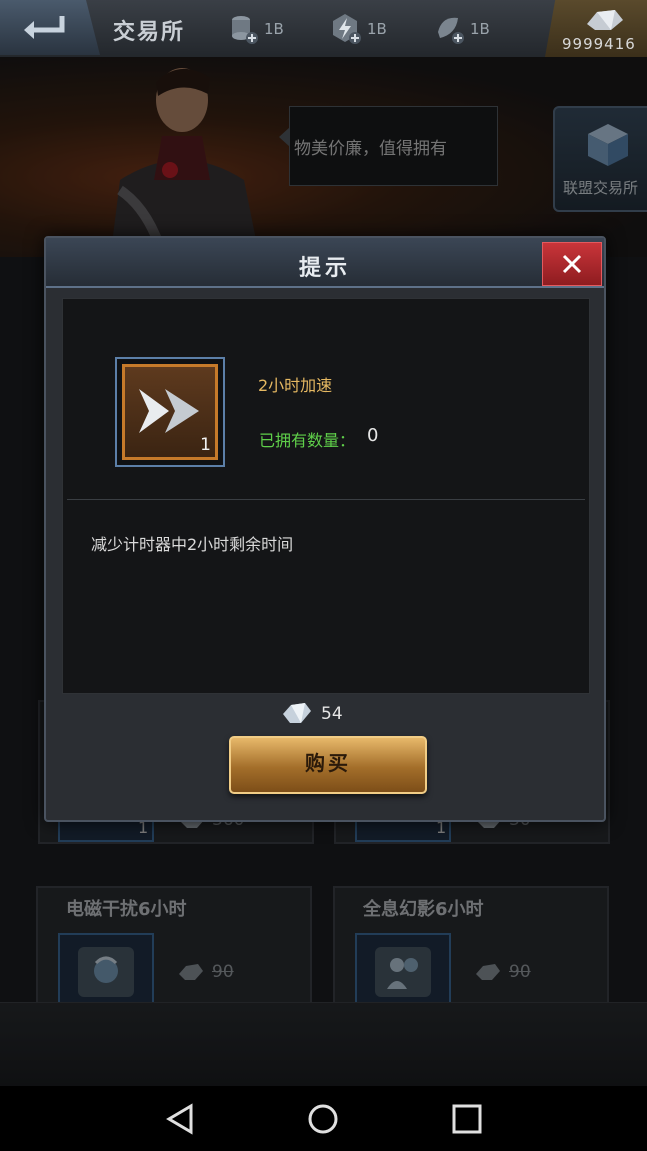 The width and height of the screenshot is (647, 1151). What do you see at coordinates (245, 30) in the screenshot?
I see `coin-stack-icon` at bounding box center [245, 30].